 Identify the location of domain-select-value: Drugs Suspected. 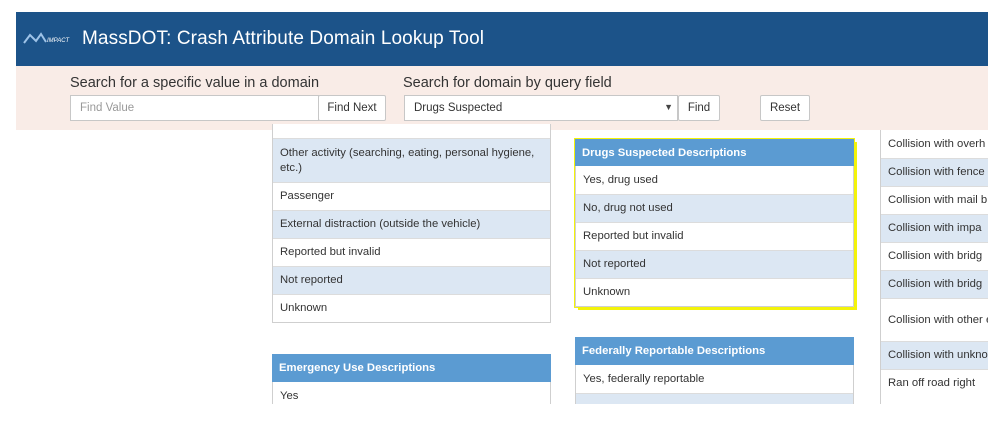
(458, 108).